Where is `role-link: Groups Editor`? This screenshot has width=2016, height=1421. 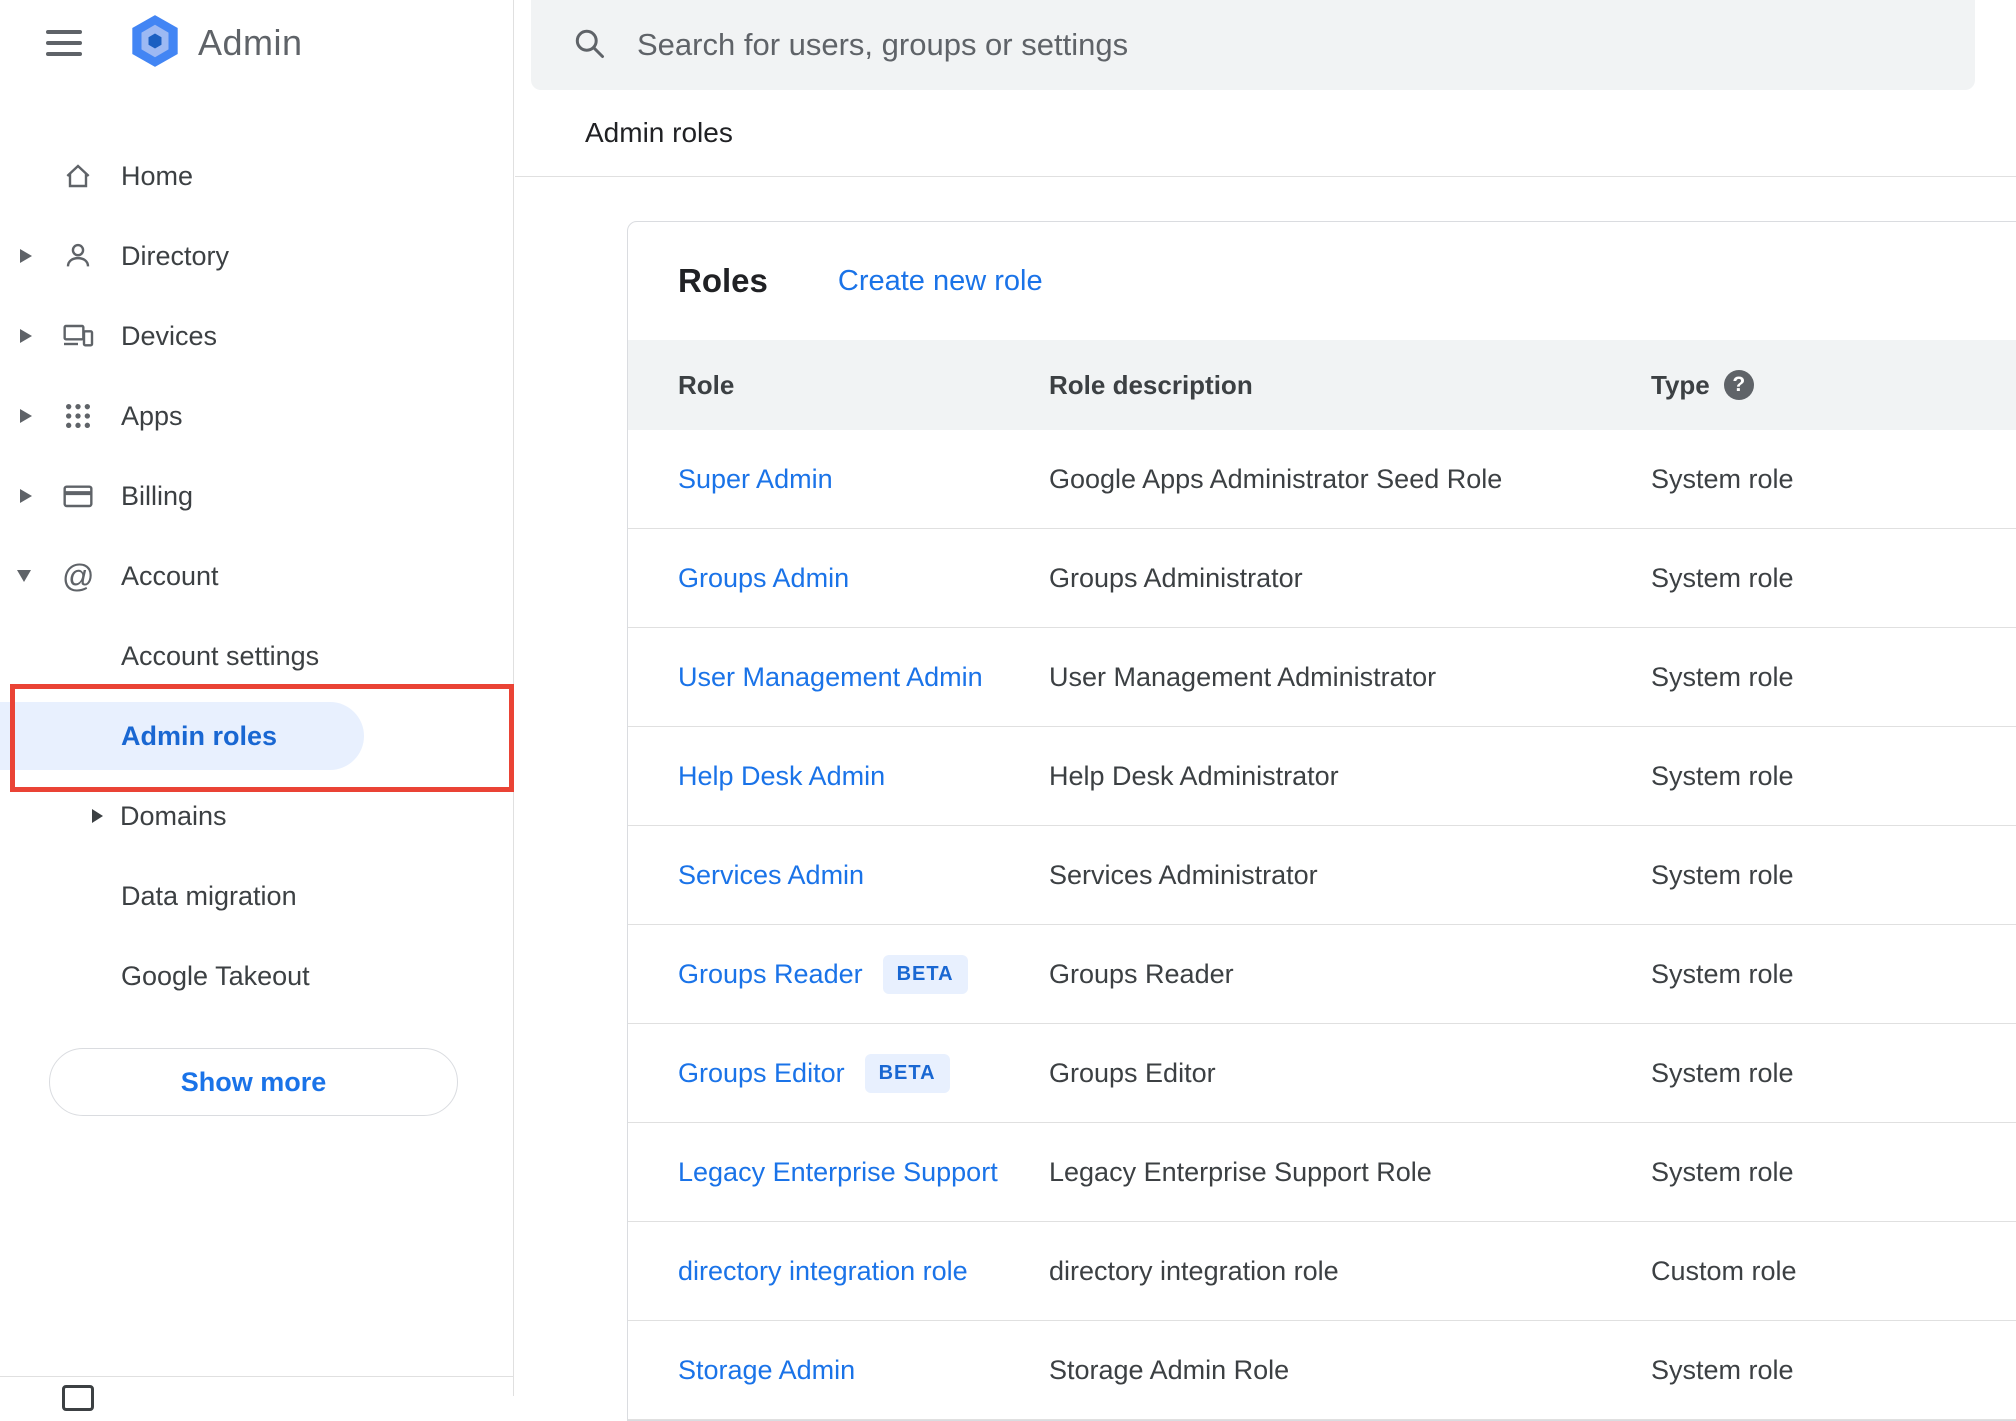 role-link: Groups Editor is located at coordinates (761, 1073).